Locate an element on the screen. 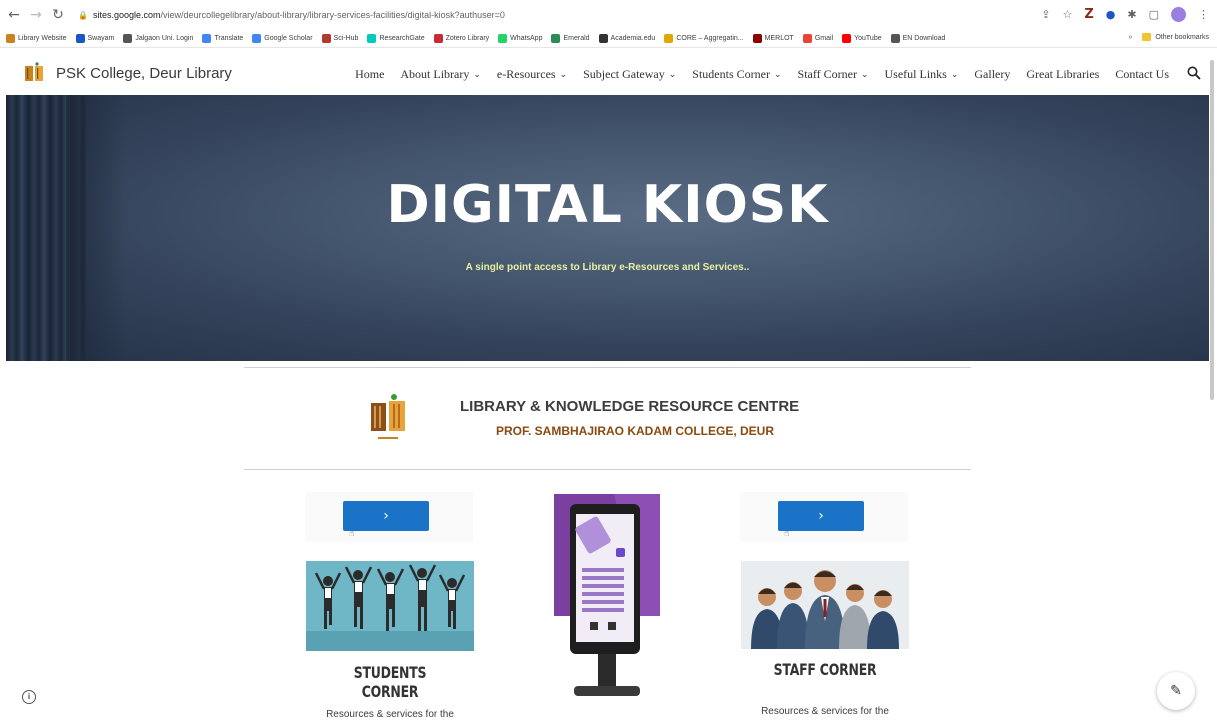 The image size is (1217, 720). academia-icon is located at coordinates (603, 38).